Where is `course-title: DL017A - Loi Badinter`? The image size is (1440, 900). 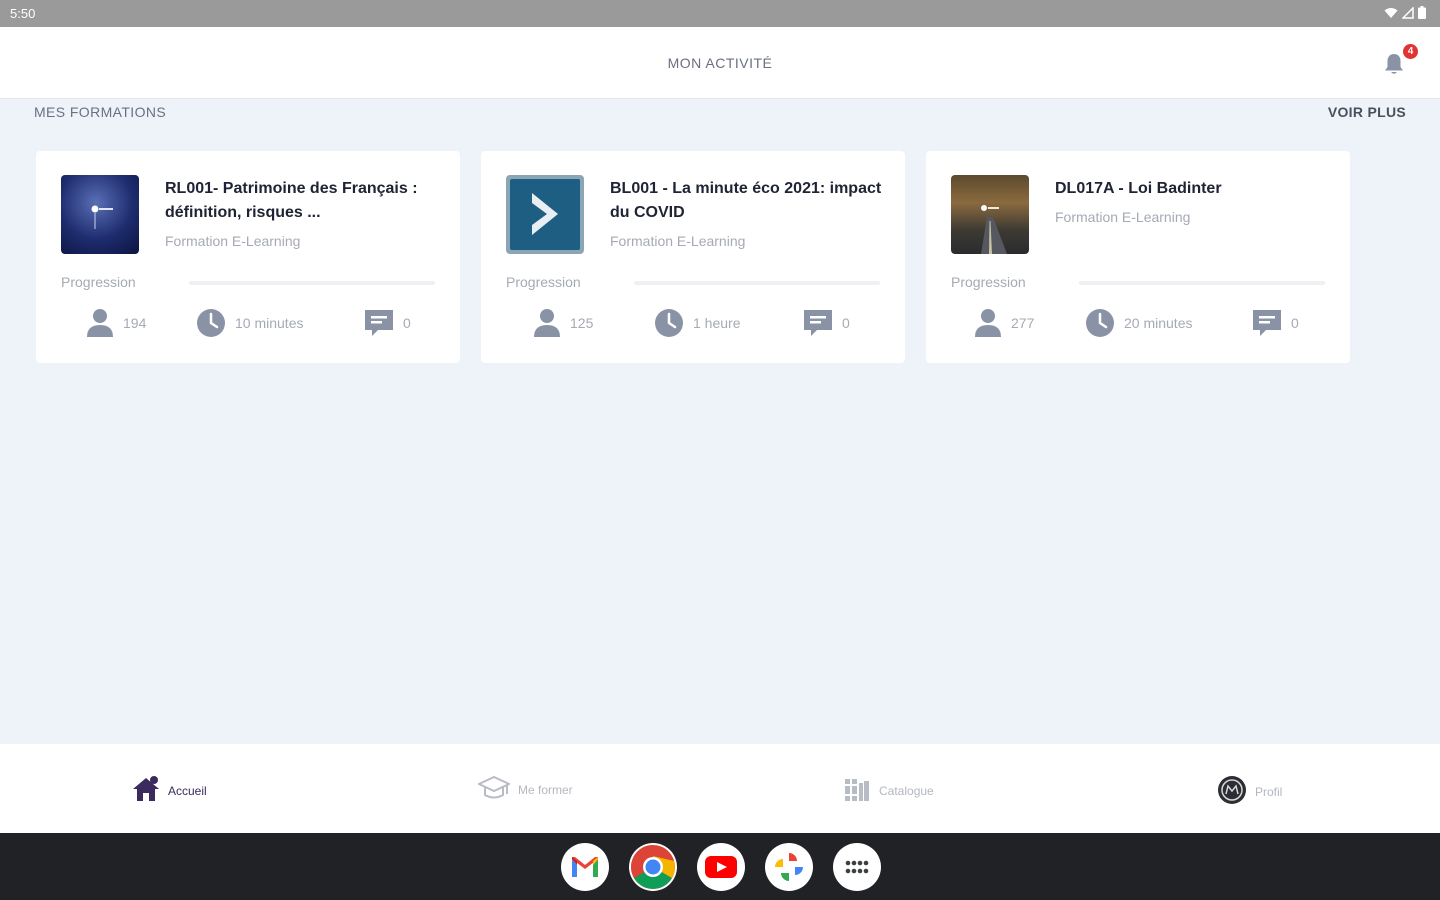 course-title: DL017A - Loi Badinter is located at coordinates (1138, 188).